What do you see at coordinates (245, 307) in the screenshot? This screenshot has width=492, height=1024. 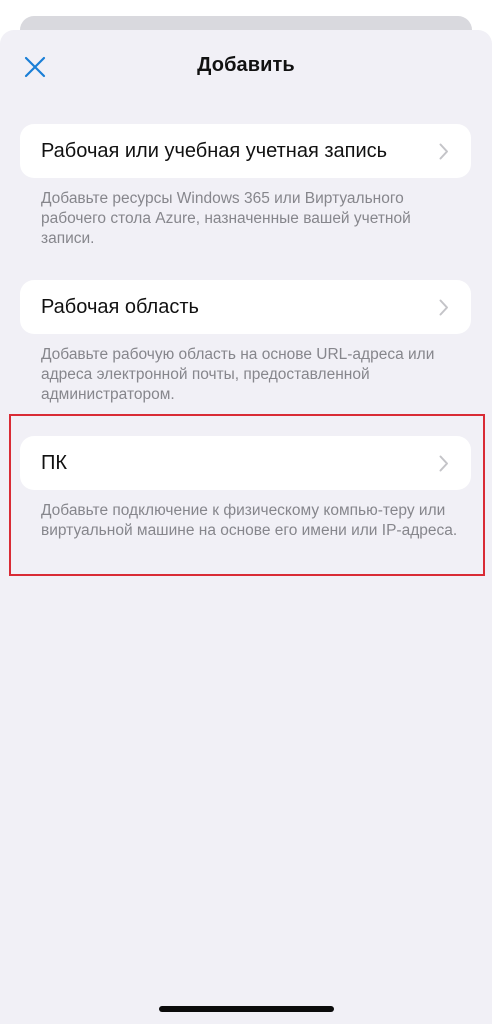 I see `workspace-option: Рабочая область` at bounding box center [245, 307].